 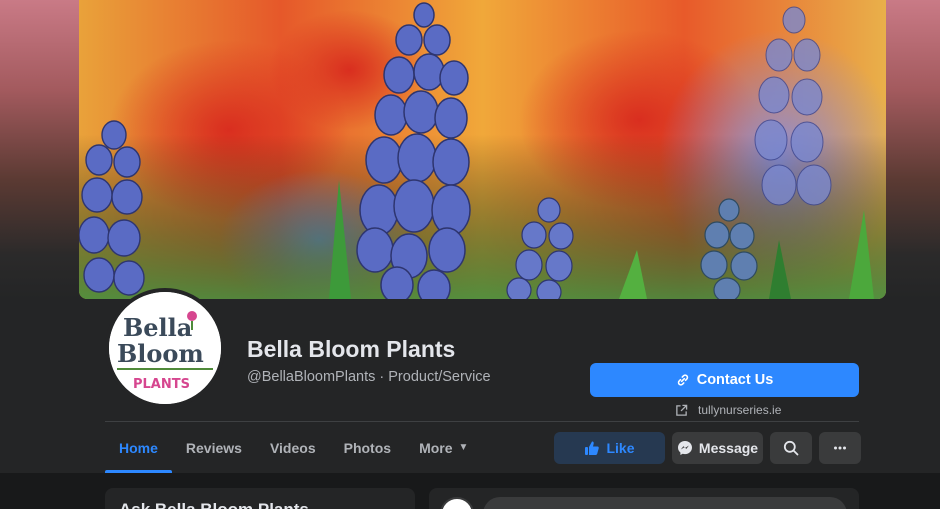 I want to click on tab-label: Home, so click(x=138, y=447).